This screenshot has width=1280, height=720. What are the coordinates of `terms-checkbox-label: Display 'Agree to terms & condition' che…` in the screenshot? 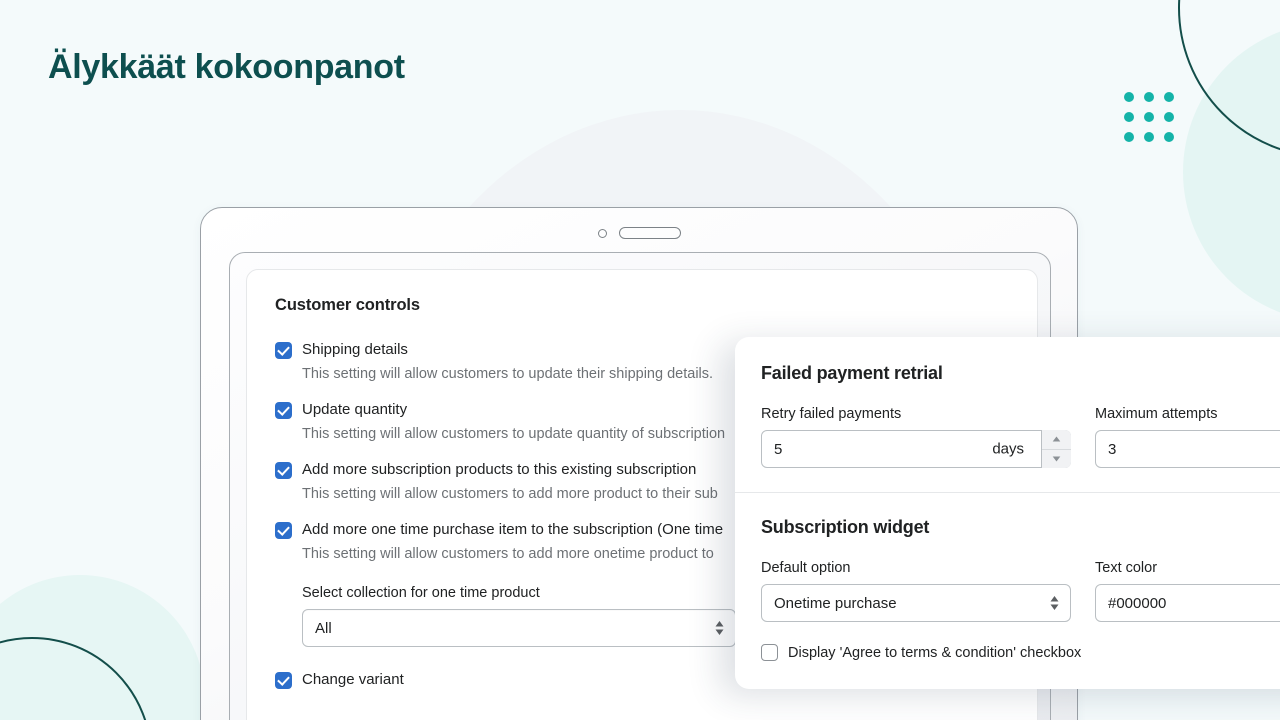 It's located at (935, 652).